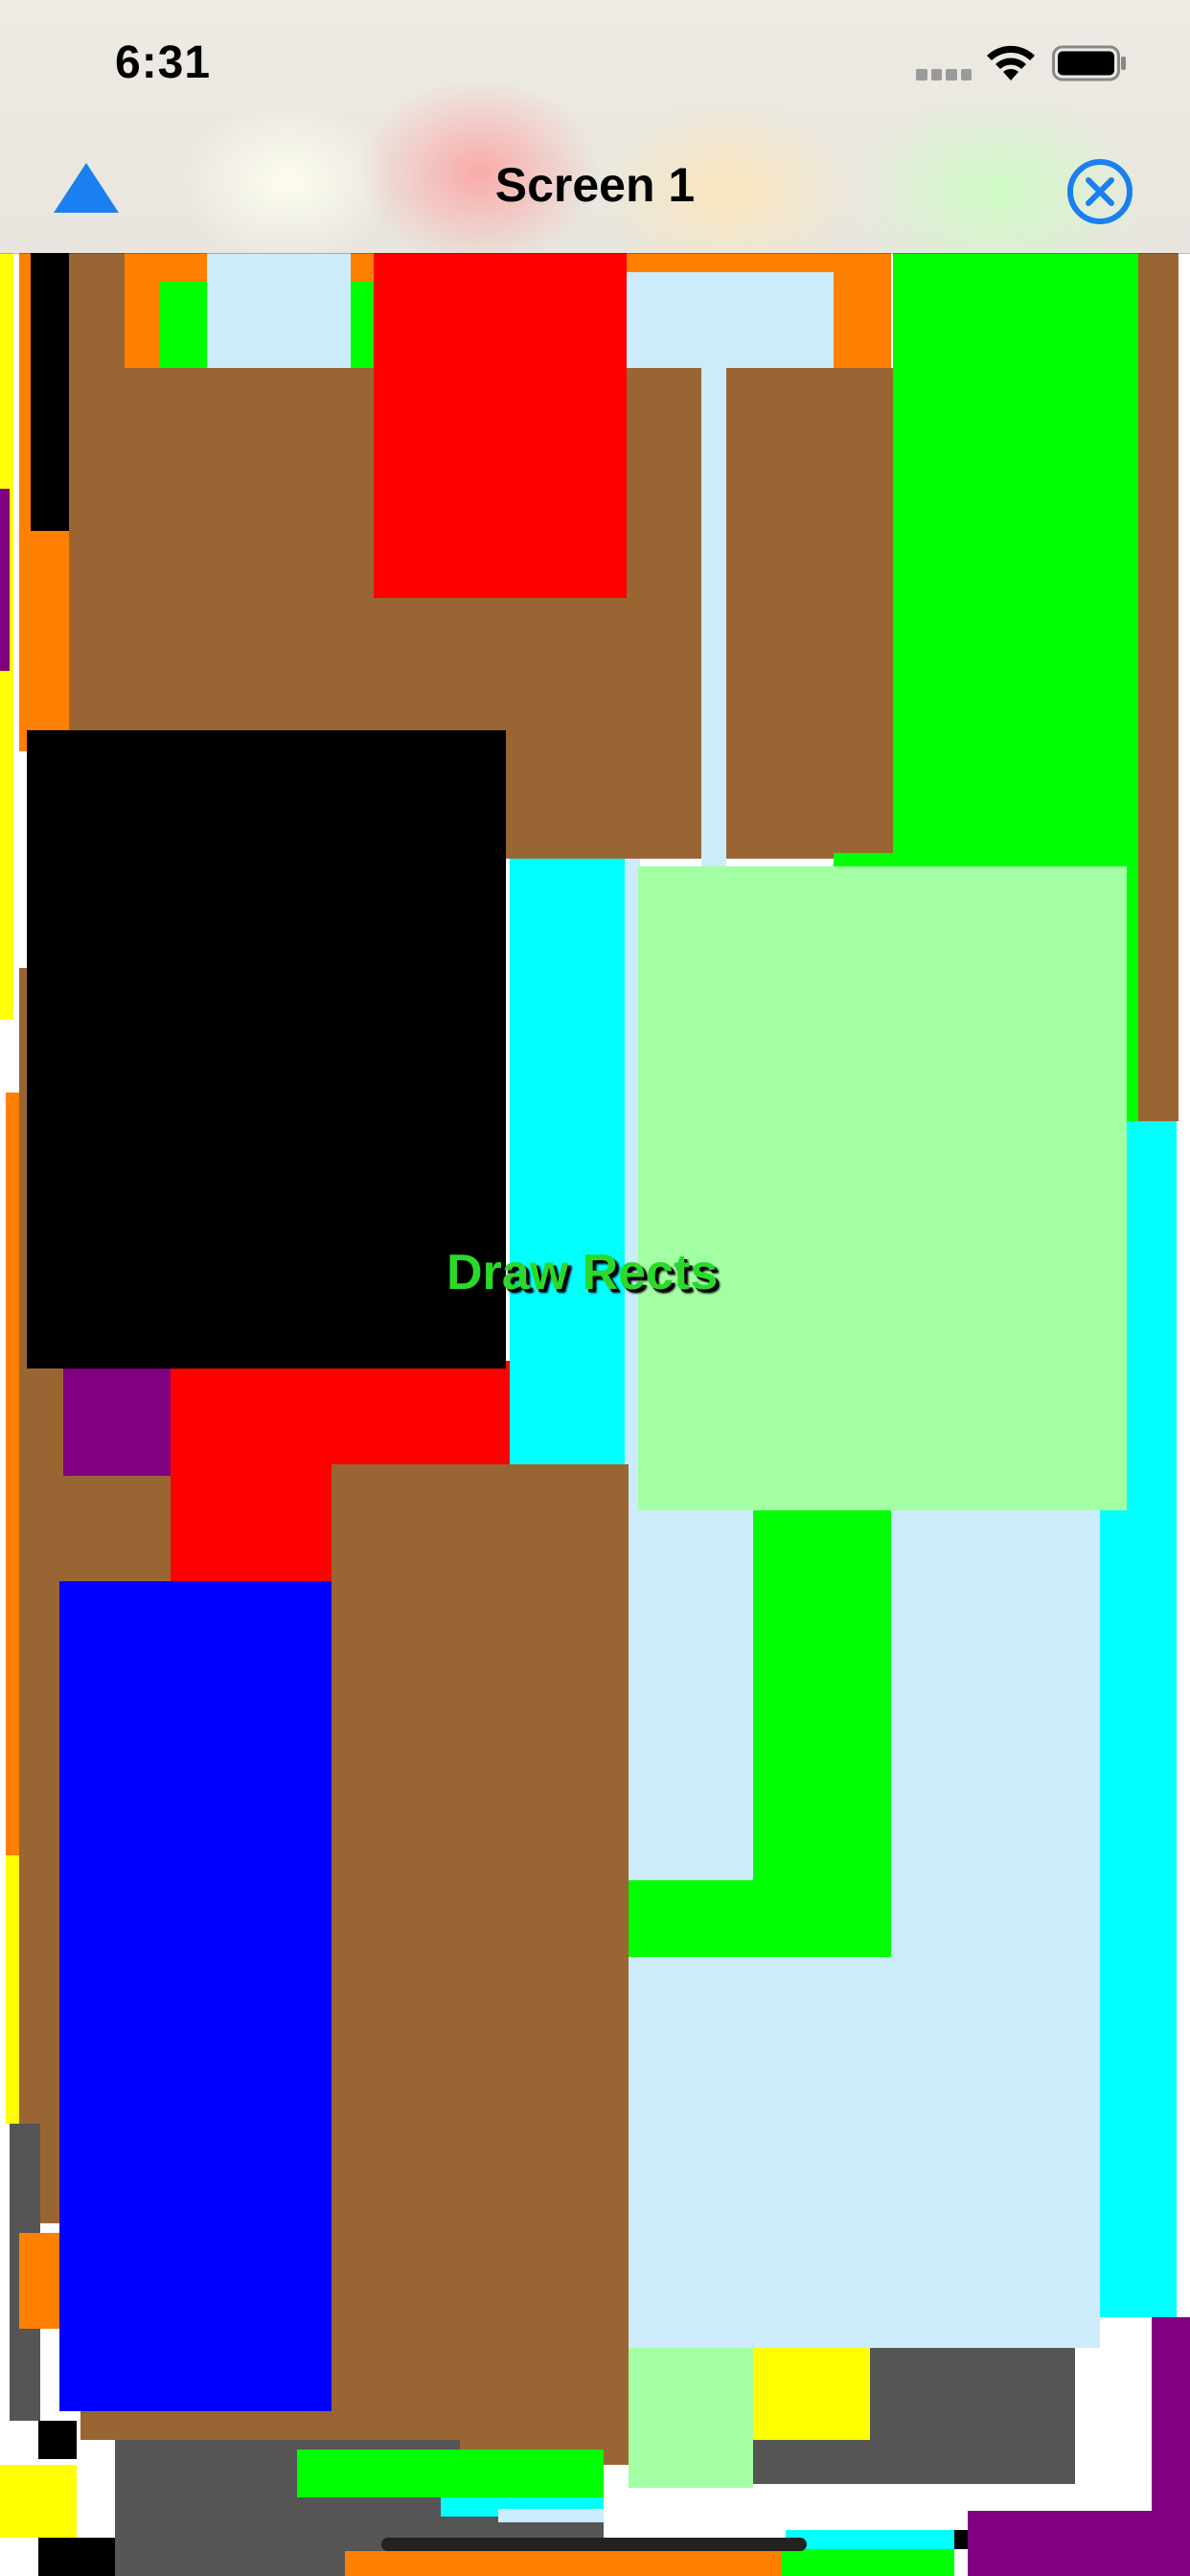 The image size is (1190, 2576). Describe the element at coordinates (1011, 63) in the screenshot. I see `wifi-icon` at that location.